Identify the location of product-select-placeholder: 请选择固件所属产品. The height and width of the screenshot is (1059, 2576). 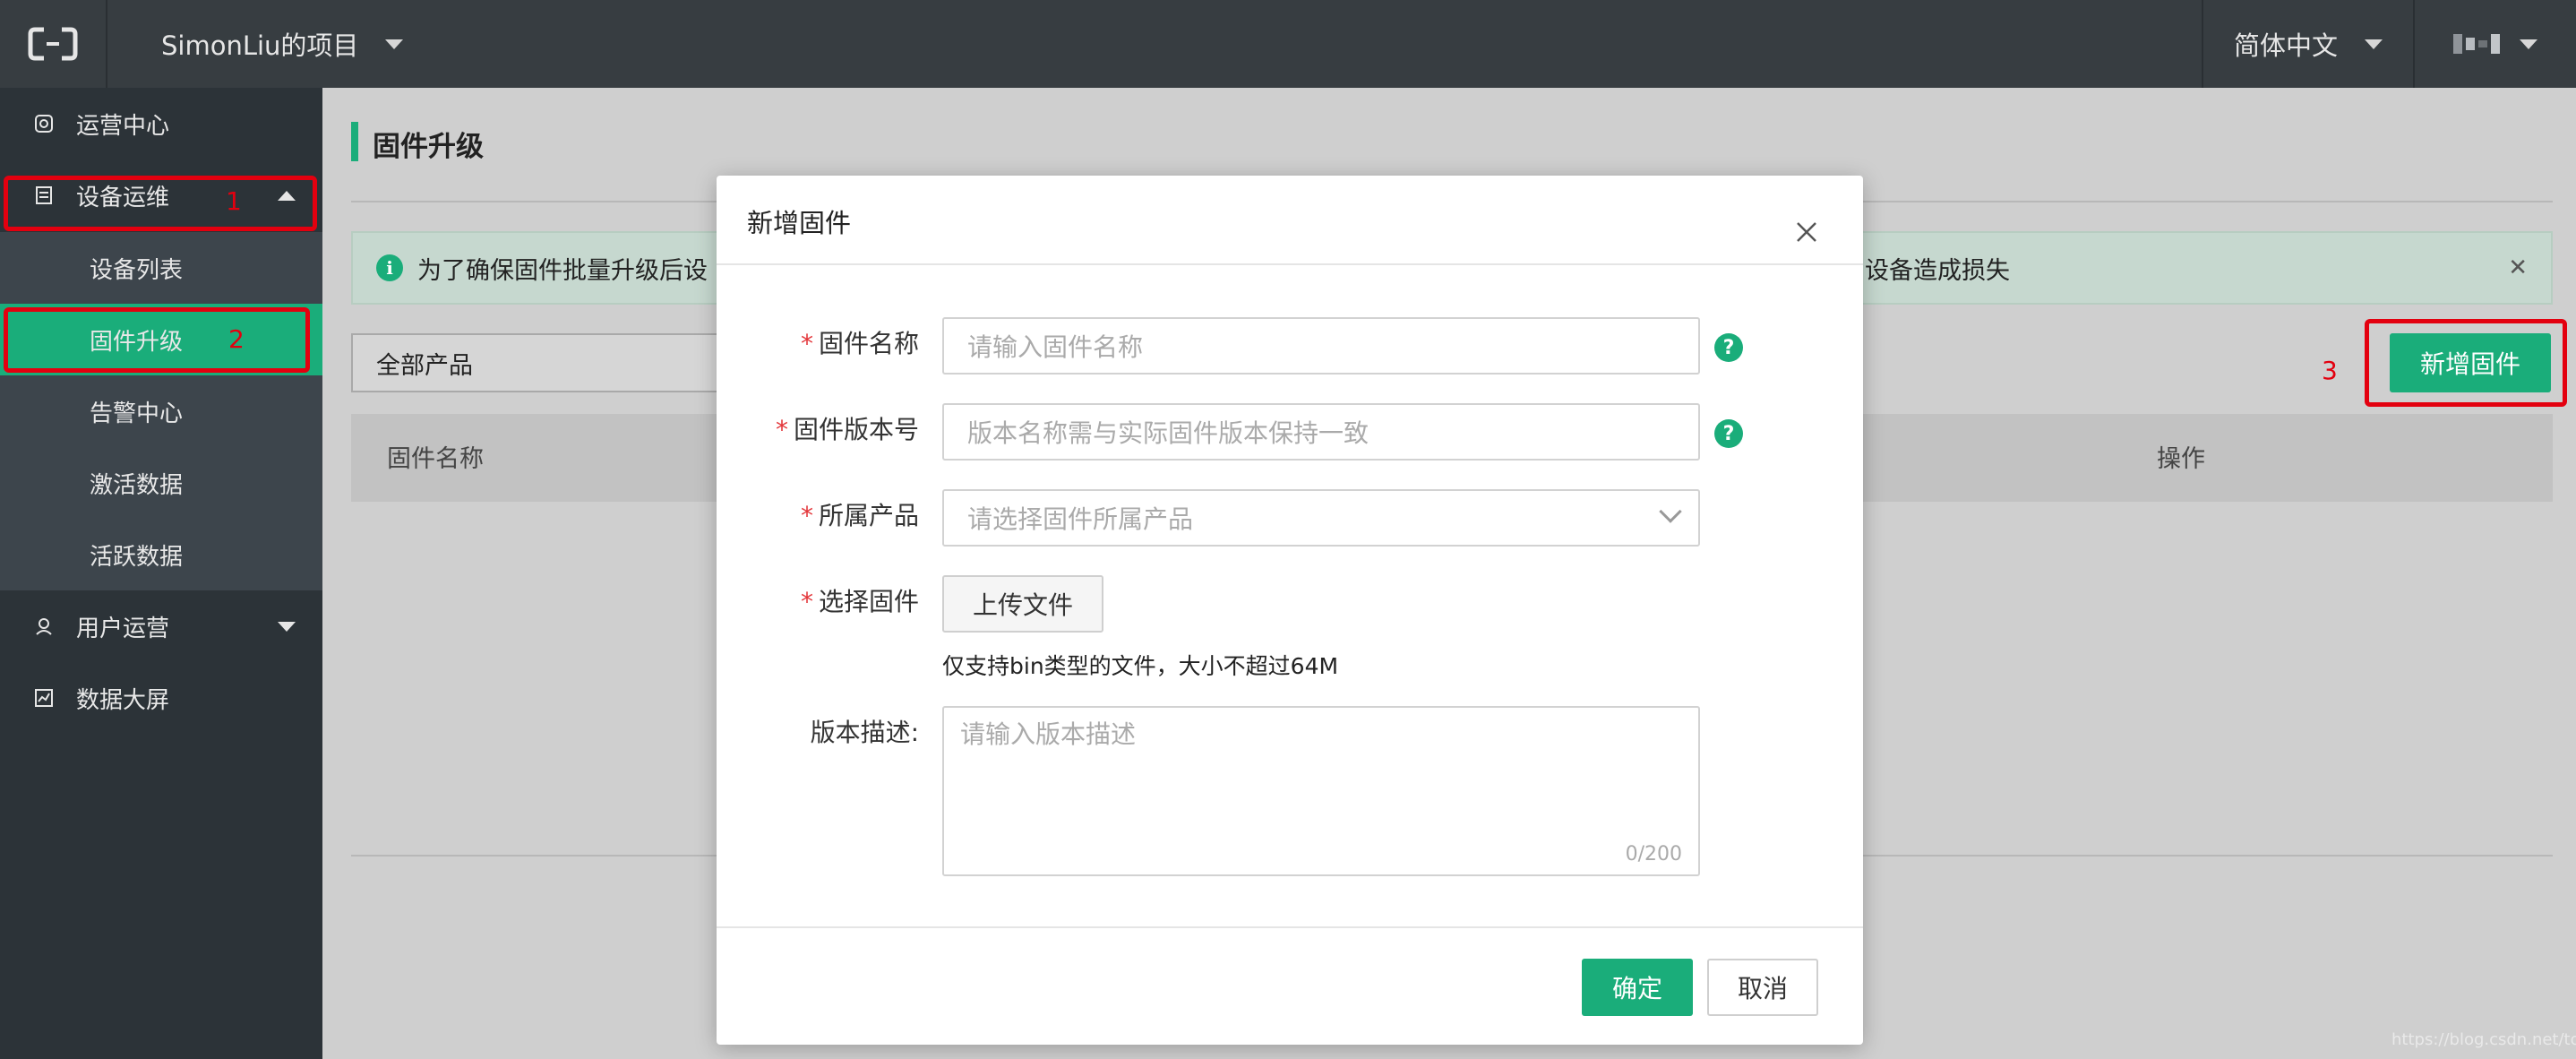
(1080, 519).